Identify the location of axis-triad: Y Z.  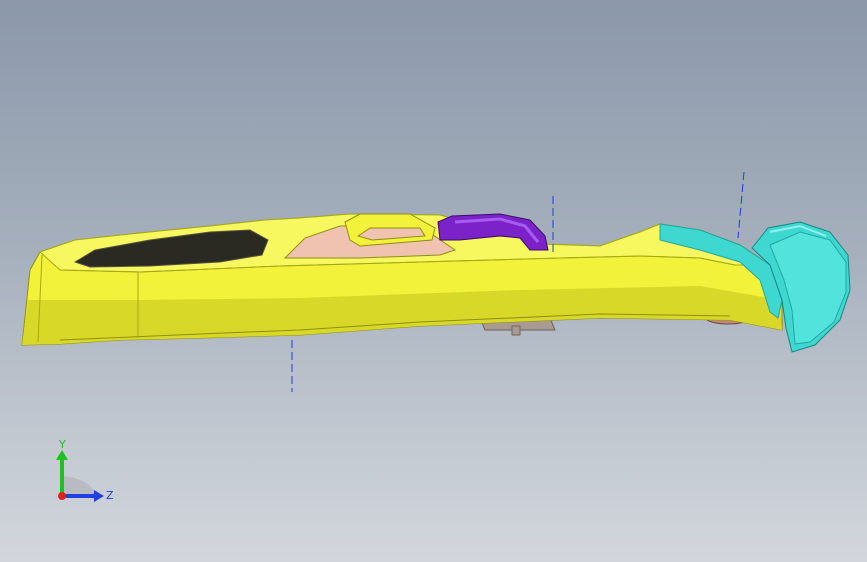
(80, 478).